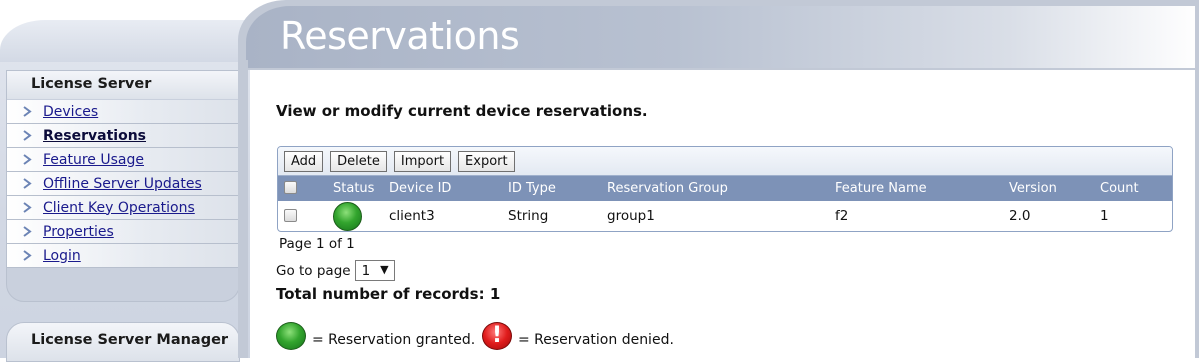 Image resolution: width=1199 pixels, height=362 pixels. I want to click on legend-denied-text: = Reservation denied., so click(596, 340).